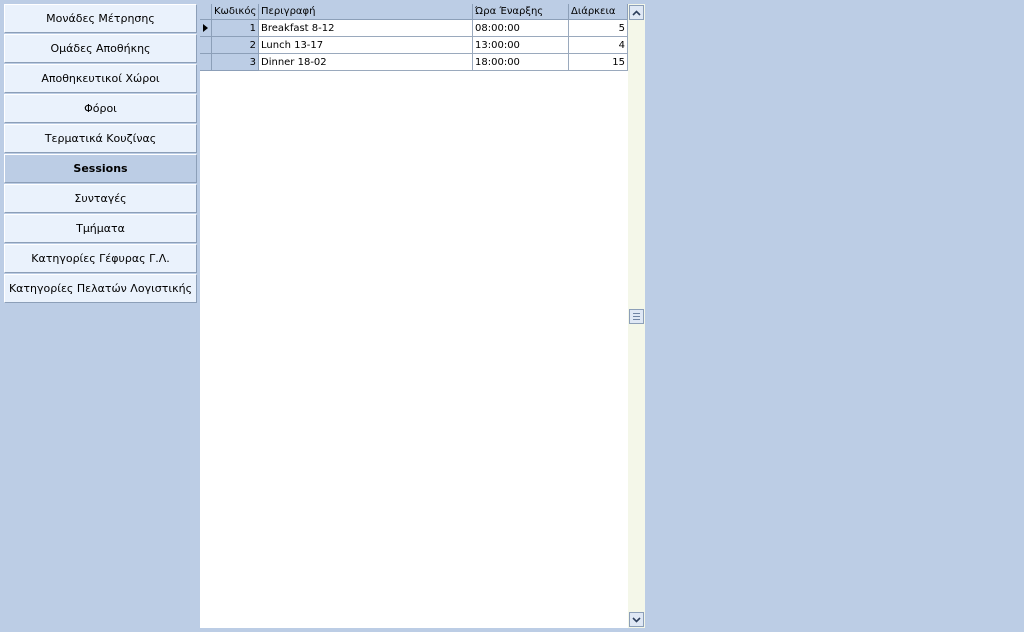 Image resolution: width=1024 pixels, height=632 pixels. I want to click on table-row: 1 Breakfast 8-12 08:00:00 5, so click(414, 28).